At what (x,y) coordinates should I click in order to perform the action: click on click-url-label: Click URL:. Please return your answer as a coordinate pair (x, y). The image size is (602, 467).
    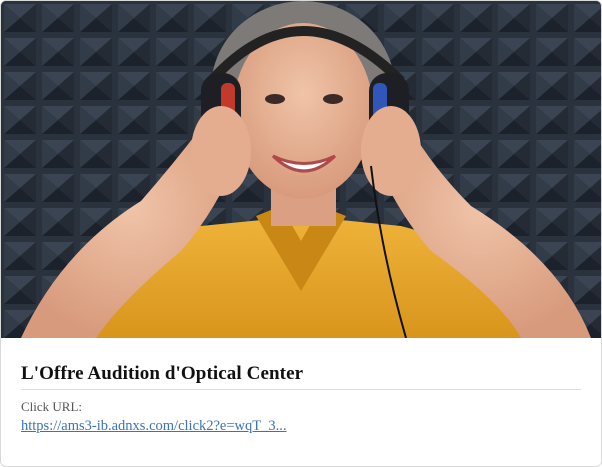
    Looking at the image, I should click on (52, 406).